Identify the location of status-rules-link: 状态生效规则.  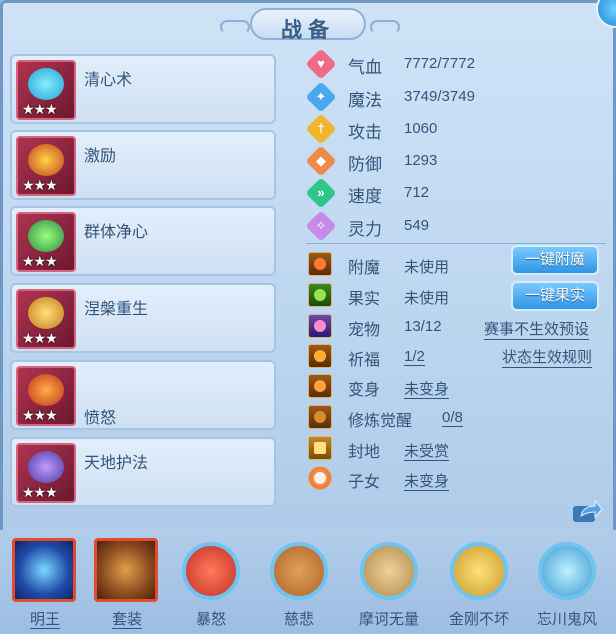
(547, 357).